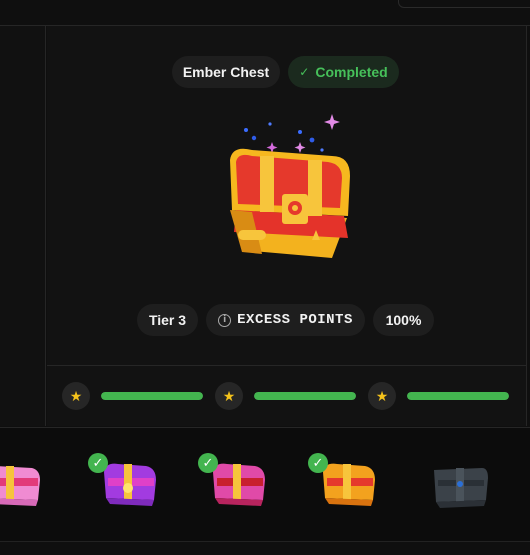 The image size is (530, 555). What do you see at coordinates (464, 4) in the screenshot?
I see `top-right-frame` at bounding box center [464, 4].